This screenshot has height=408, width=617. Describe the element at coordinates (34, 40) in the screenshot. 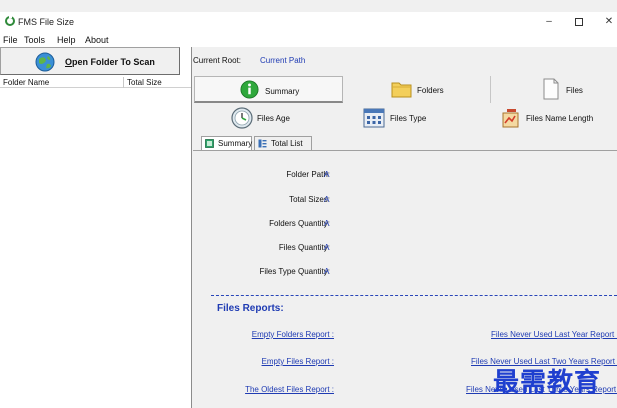

I see `menu-tools: Tools` at that location.